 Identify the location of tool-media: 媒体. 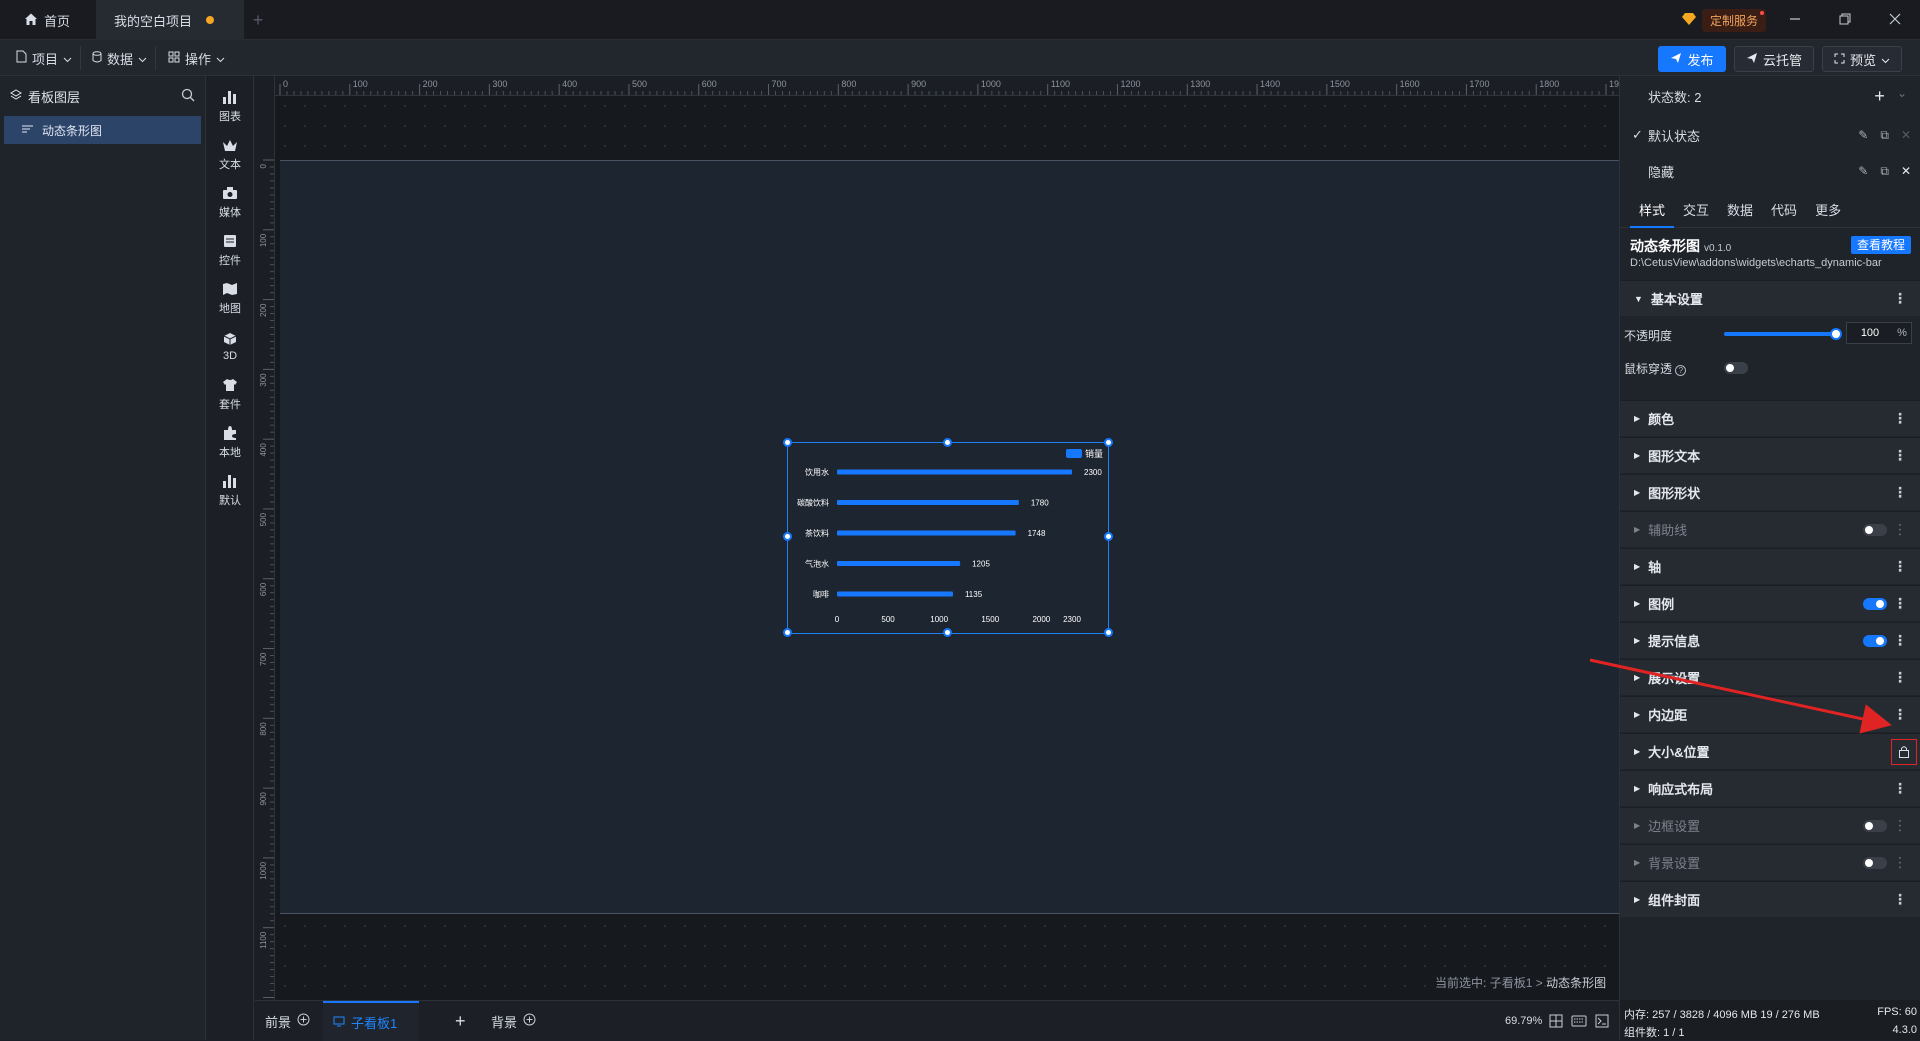
(230, 202).